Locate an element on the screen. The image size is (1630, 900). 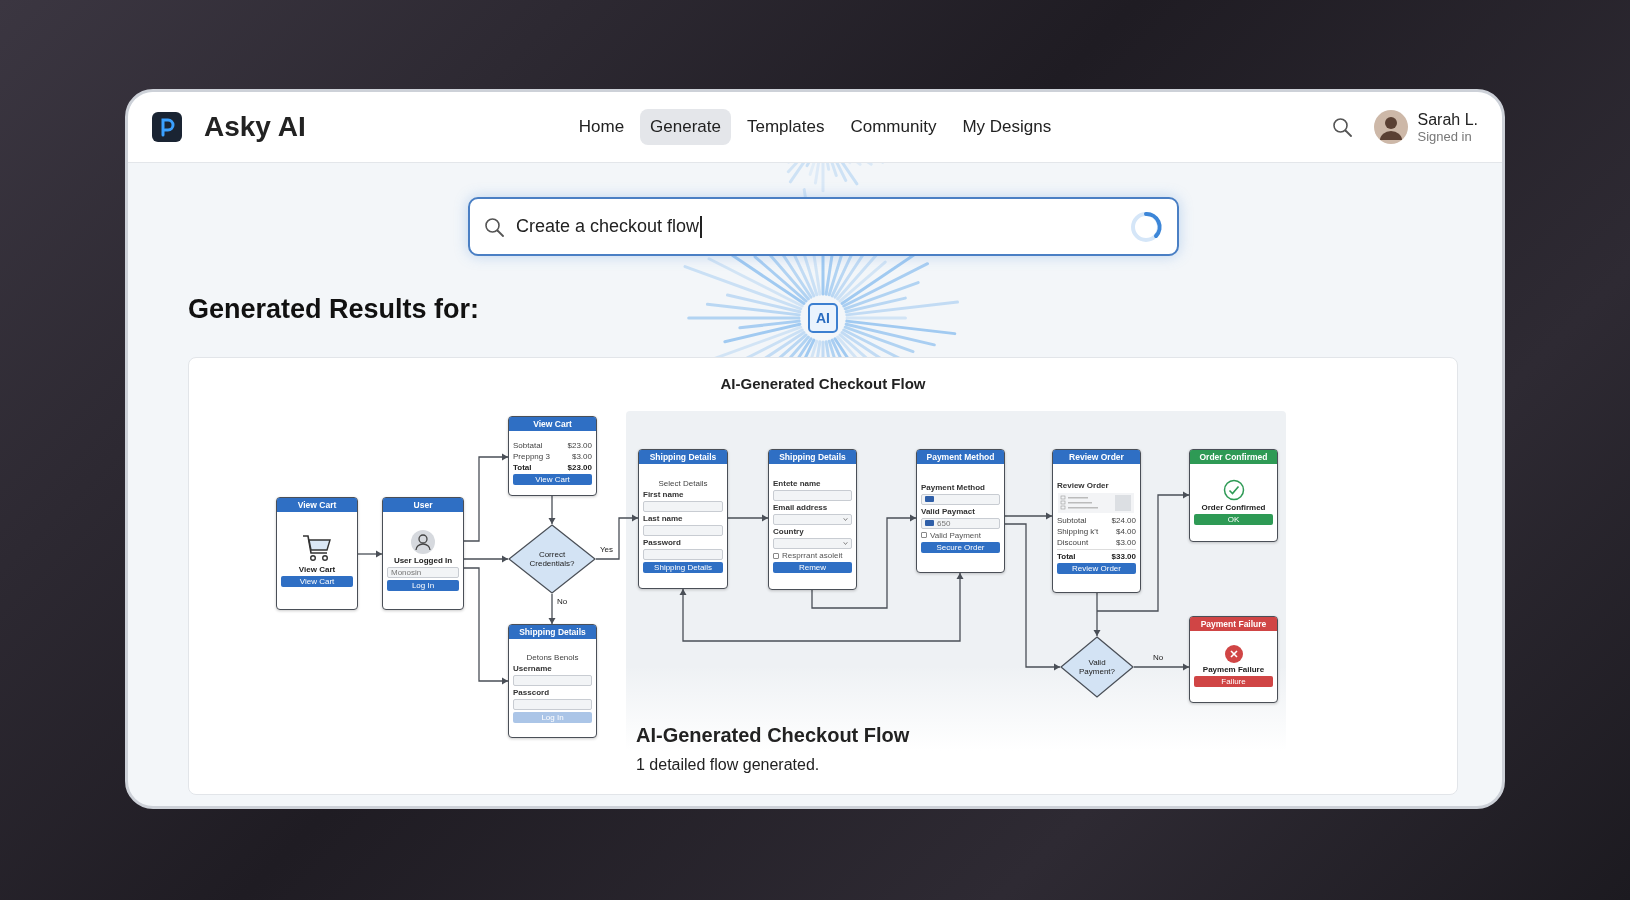
field-label: Passcord is located at coordinates (532, 692).